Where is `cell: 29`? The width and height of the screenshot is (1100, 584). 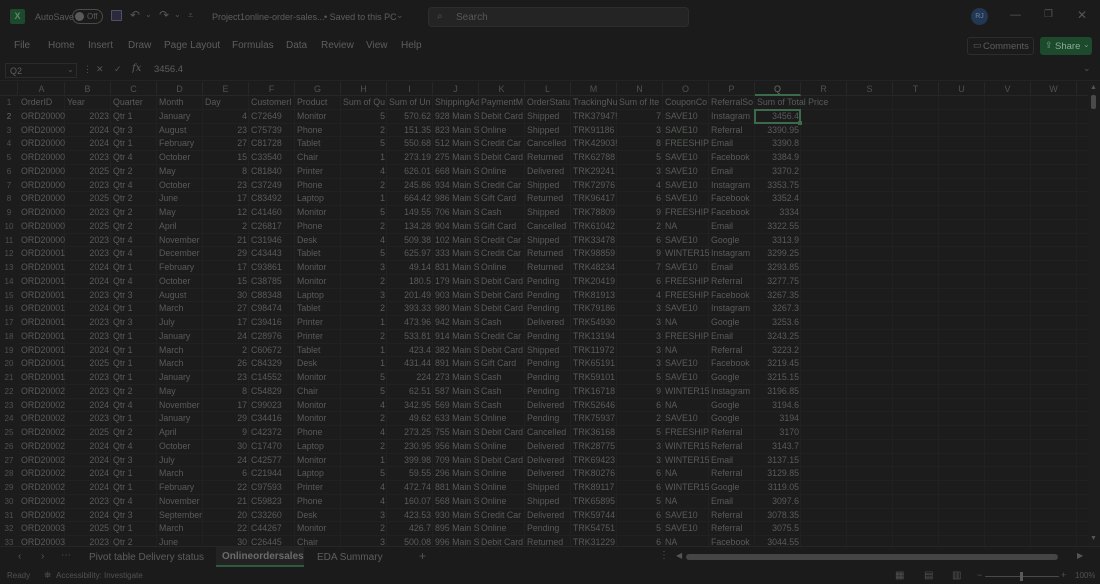
cell: 29 is located at coordinates (226, 418).